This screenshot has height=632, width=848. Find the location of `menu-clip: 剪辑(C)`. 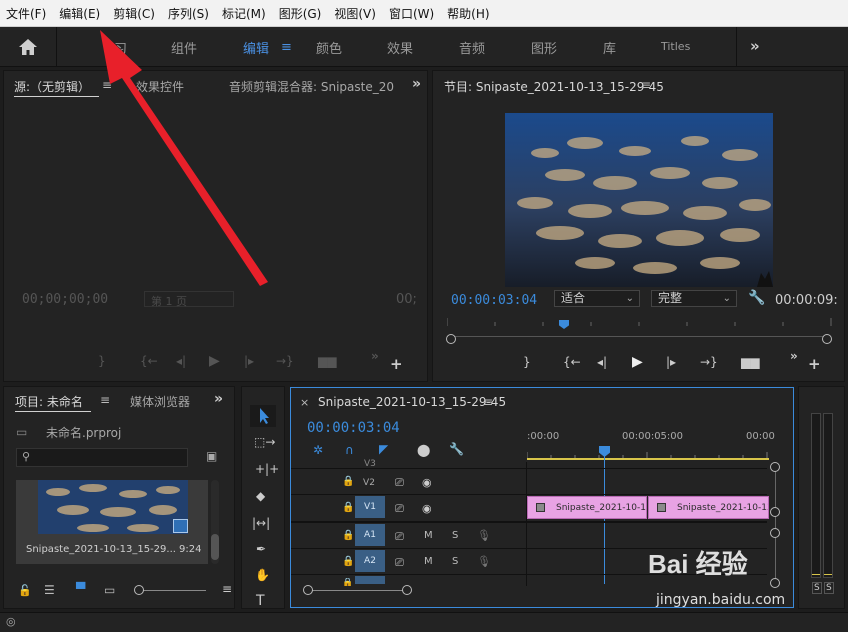

menu-clip: 剪辑(C) is located at coordinates (134, 13).